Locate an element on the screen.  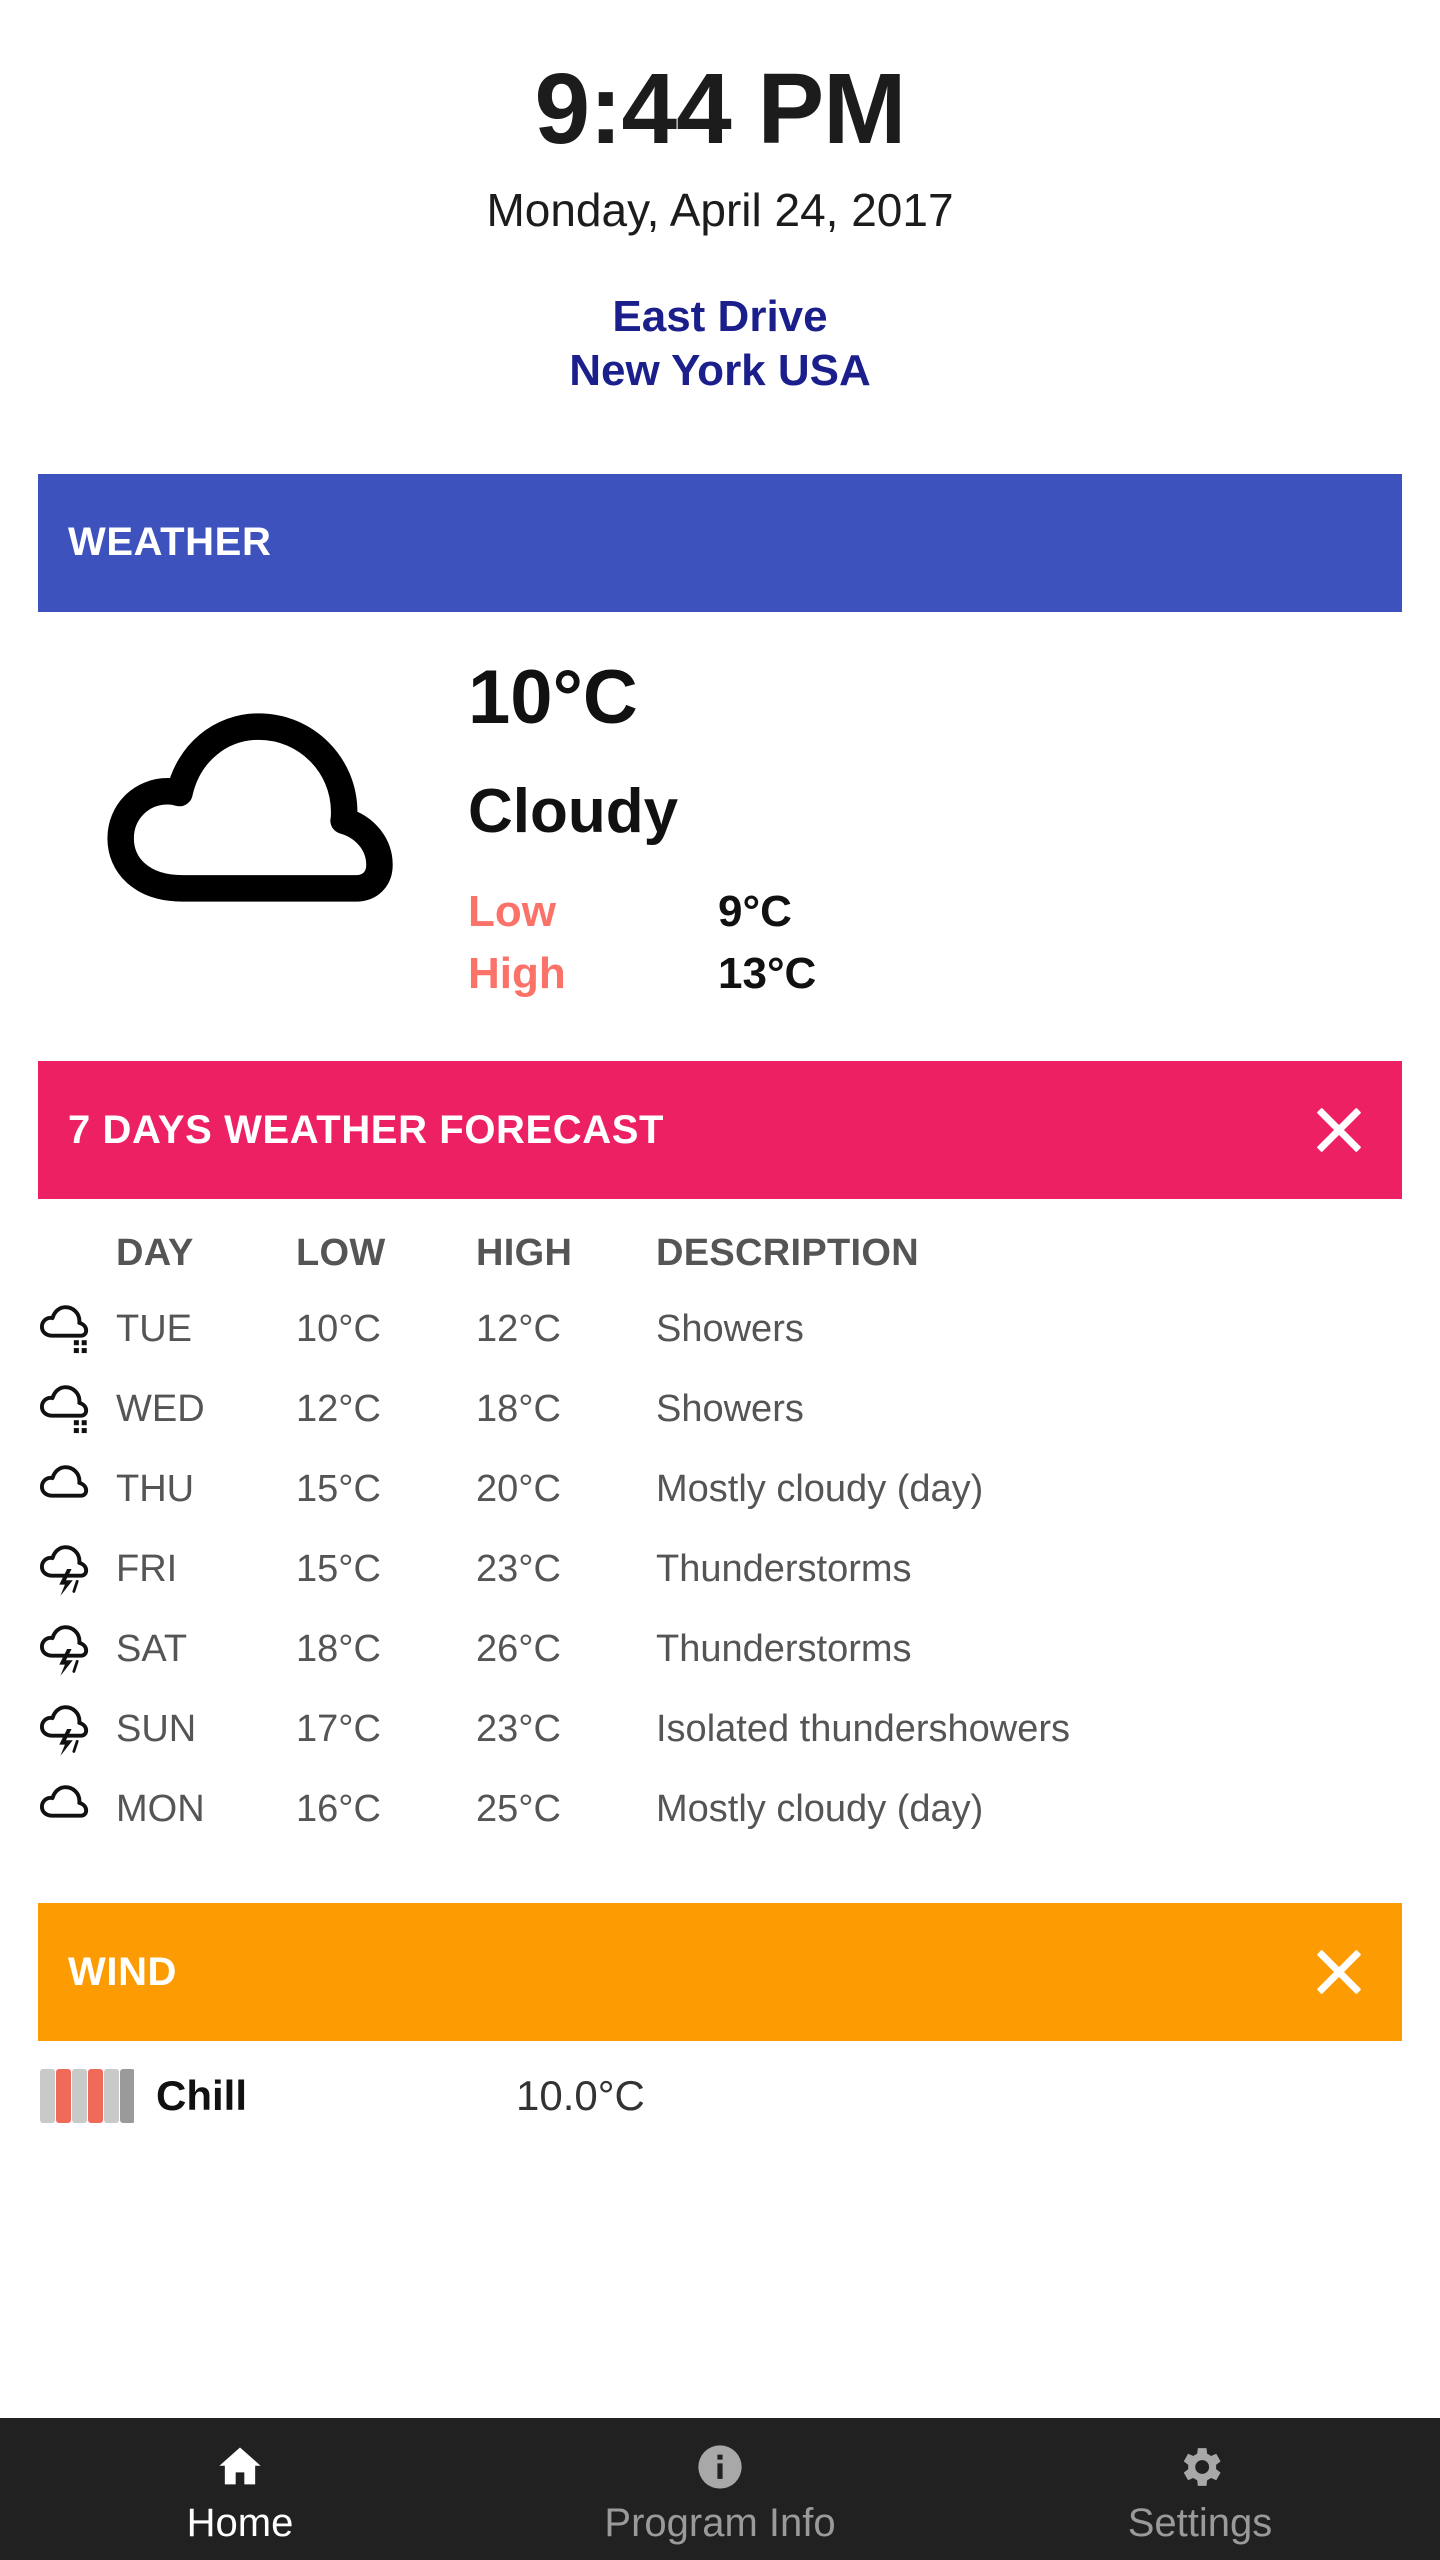
wind-section-header: WIND is located at coordinates (720, 1972).